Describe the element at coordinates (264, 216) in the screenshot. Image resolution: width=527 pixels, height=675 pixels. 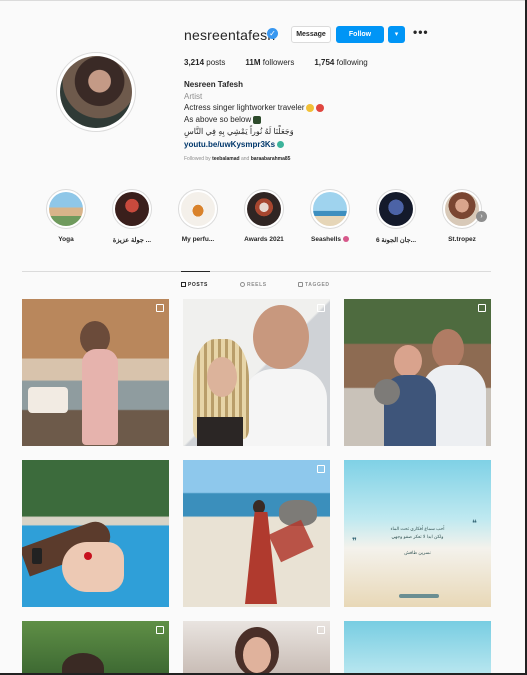
I see `highlight-awards: Awards 2021` at that location.